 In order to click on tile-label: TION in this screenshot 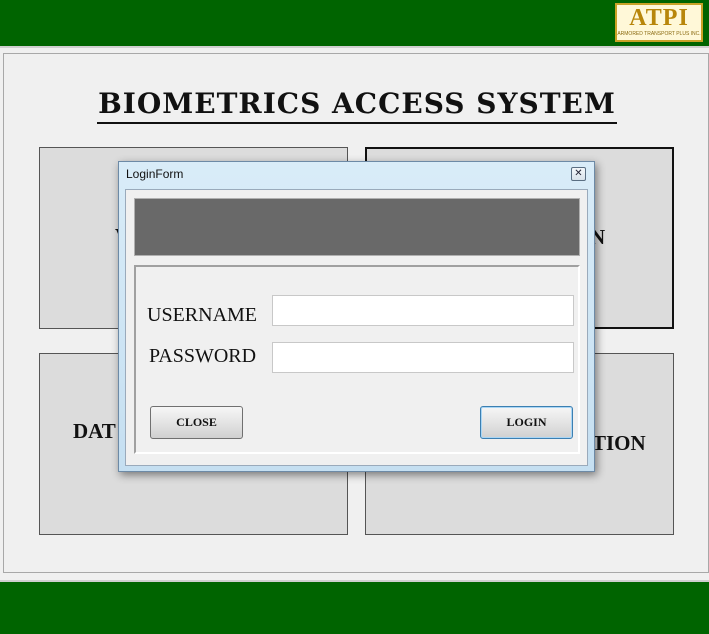, I will do `click(619, 443)`.